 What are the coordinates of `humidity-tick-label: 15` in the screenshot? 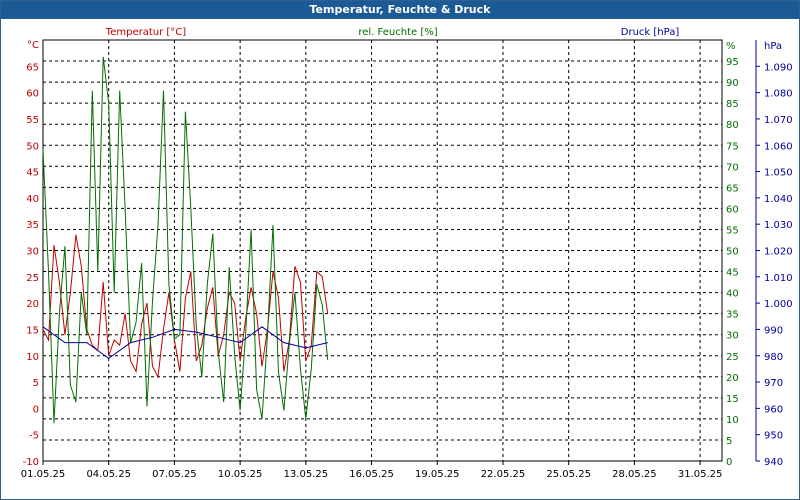 It's located at (732, 399).